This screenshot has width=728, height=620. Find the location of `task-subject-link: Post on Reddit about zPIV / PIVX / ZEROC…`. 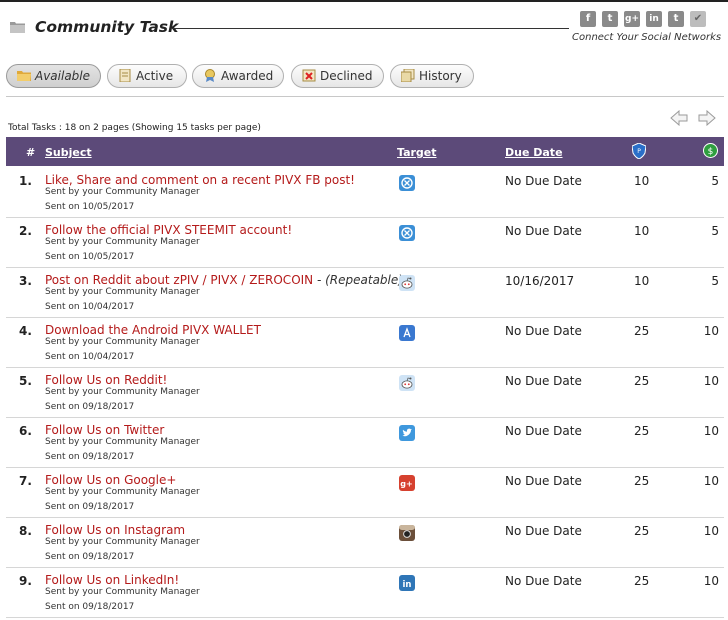

task-subject-link: Post on Reddit about zPIV / PIVX / ZEROC… is located at coordinates (224, 280).